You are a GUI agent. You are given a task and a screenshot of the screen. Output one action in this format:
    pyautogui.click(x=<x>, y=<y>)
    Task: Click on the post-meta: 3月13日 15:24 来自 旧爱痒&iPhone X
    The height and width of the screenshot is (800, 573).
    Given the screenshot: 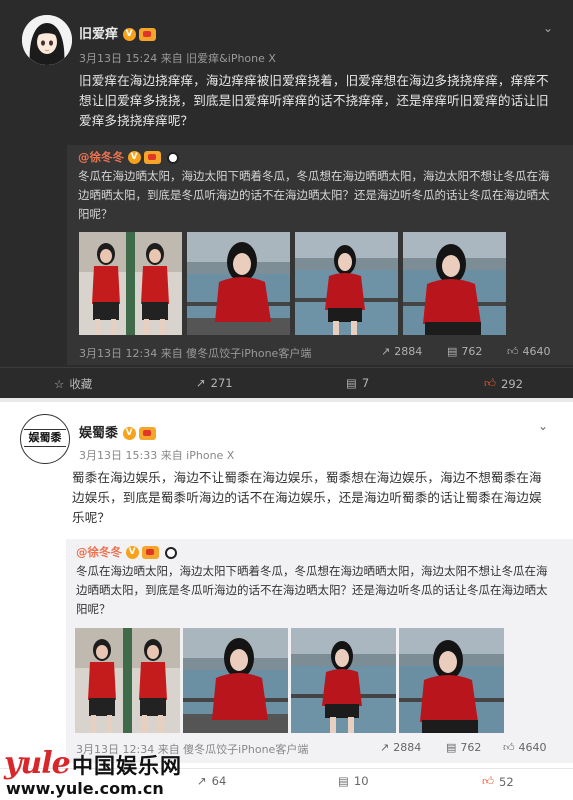 What is the action you would take?
    pyautogui.click(x=177, y=58)
    